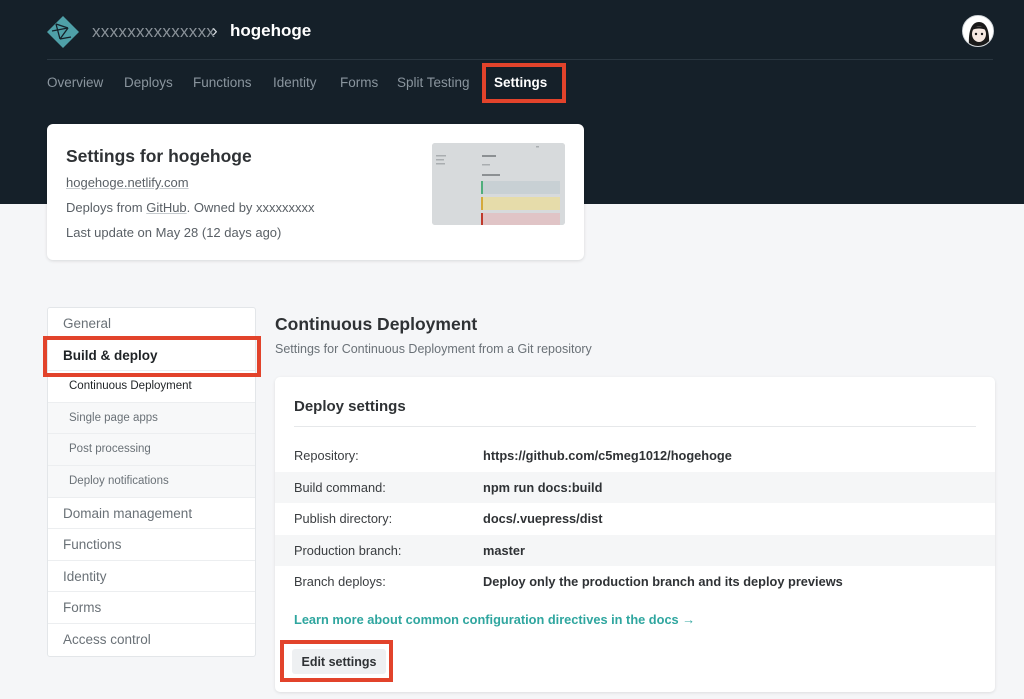  I want to click on setting-label: Build command:, so click(340, 487).